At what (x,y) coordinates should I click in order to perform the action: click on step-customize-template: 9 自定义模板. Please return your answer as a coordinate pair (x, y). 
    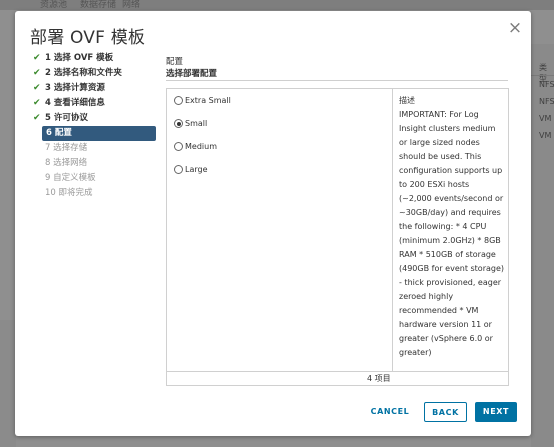
    Looking at the image, I should click on (93, 178).